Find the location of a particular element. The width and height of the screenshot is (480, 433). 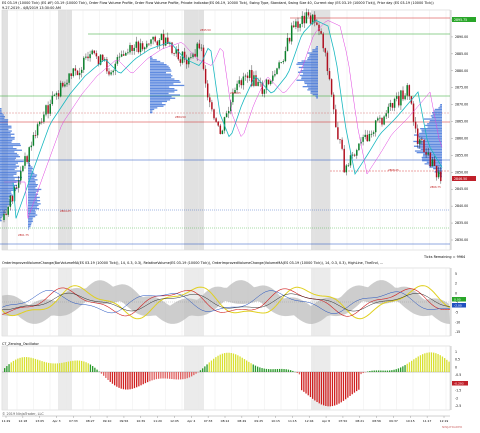

time-axis-label: 11:17 is located at coordinates (427, 421).